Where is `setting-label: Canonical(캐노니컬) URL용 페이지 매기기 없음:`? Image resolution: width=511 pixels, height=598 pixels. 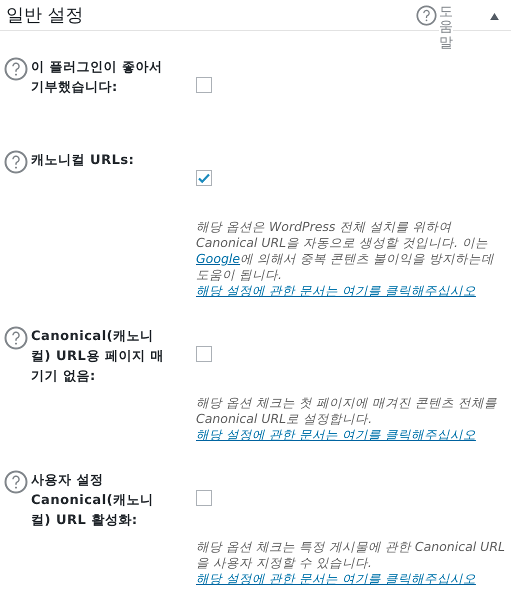 setting-label: Canonical(캐노니컬) URL용 페이지 매기기 없음: is located at coordinates (98, 357).